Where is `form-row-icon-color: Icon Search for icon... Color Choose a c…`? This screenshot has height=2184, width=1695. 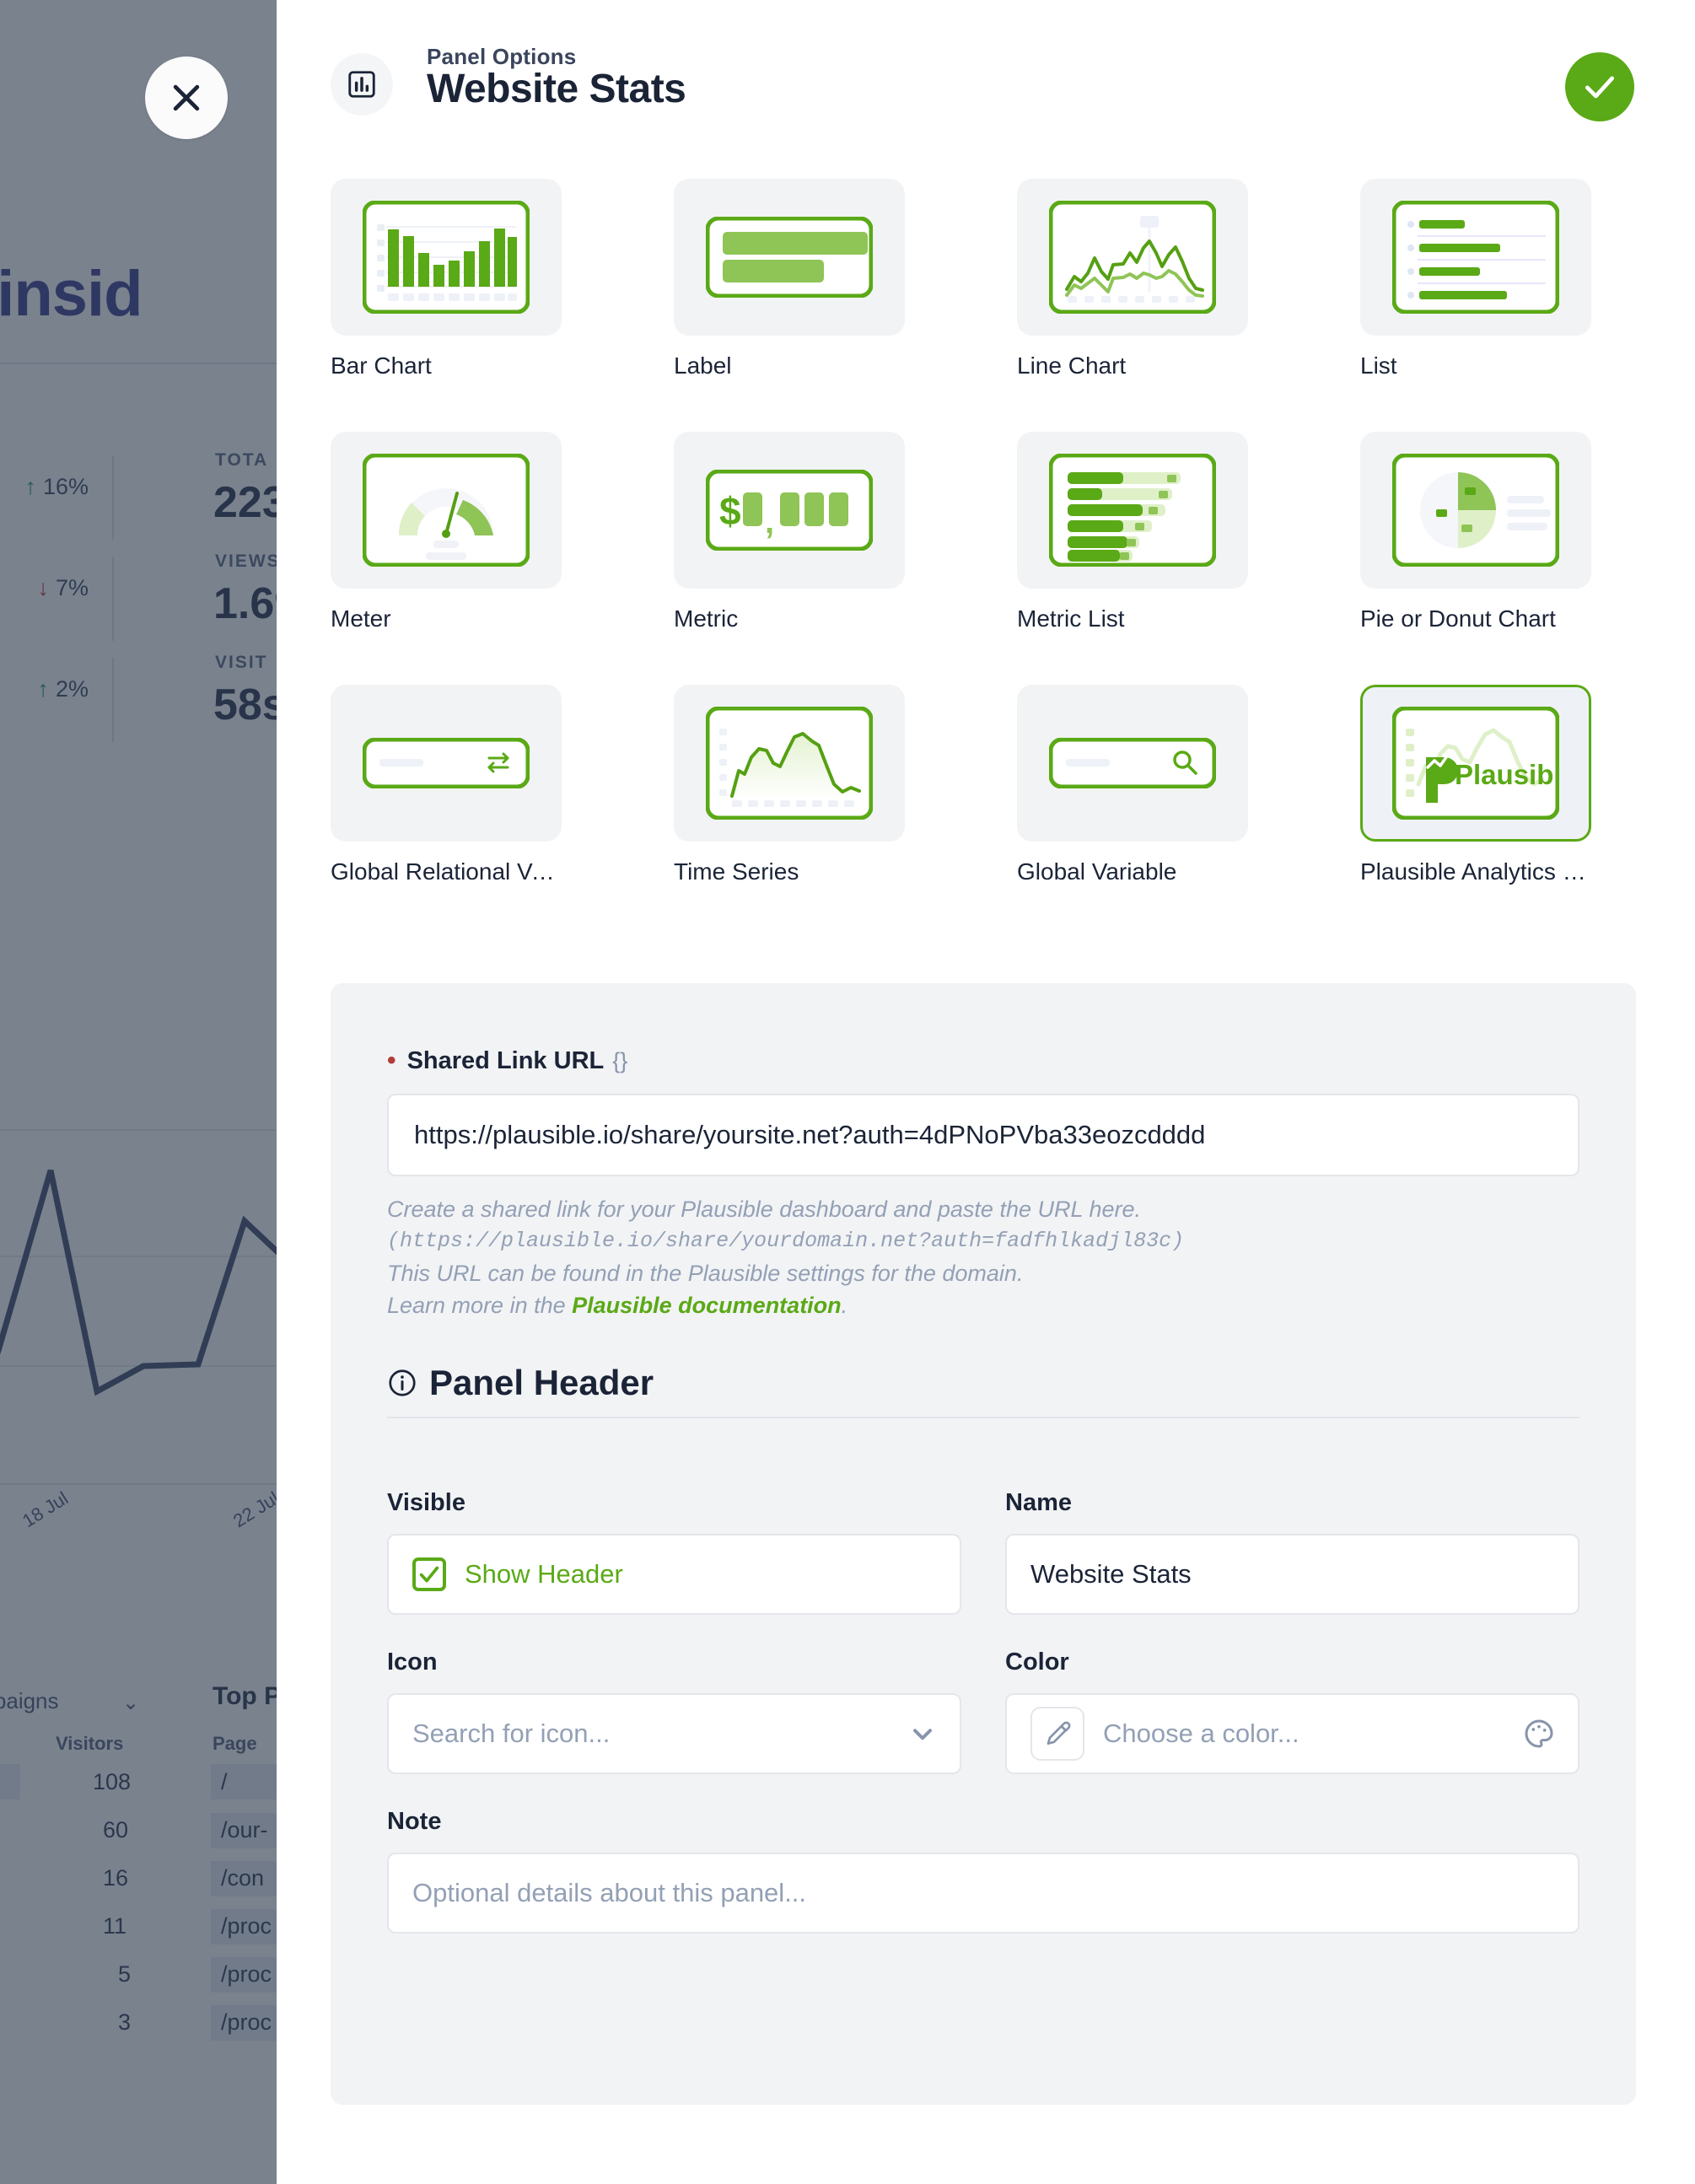 form-row-icon-color: Icon Search for icon... Color Choose a c… is located at coordinates (983, 1712).